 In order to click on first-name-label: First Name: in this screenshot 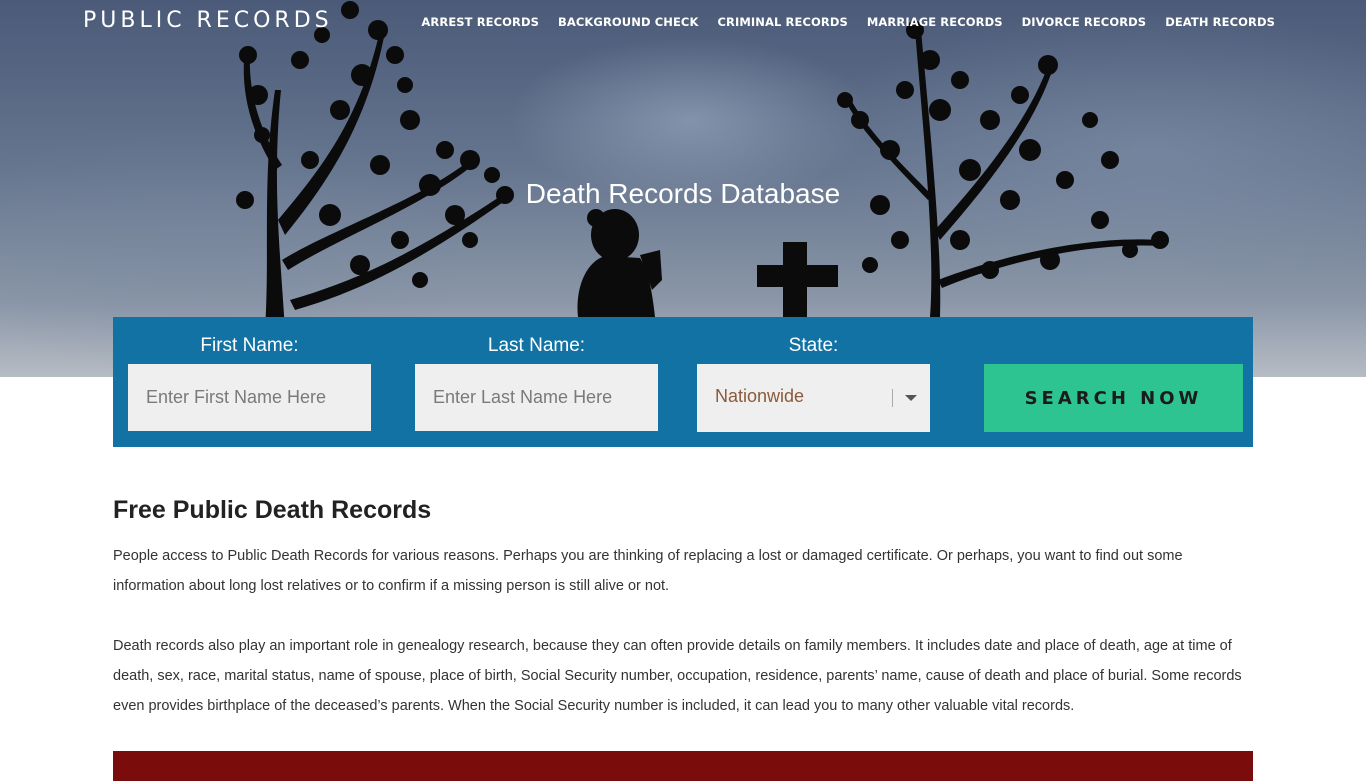, I will do `click(249, 345)`.